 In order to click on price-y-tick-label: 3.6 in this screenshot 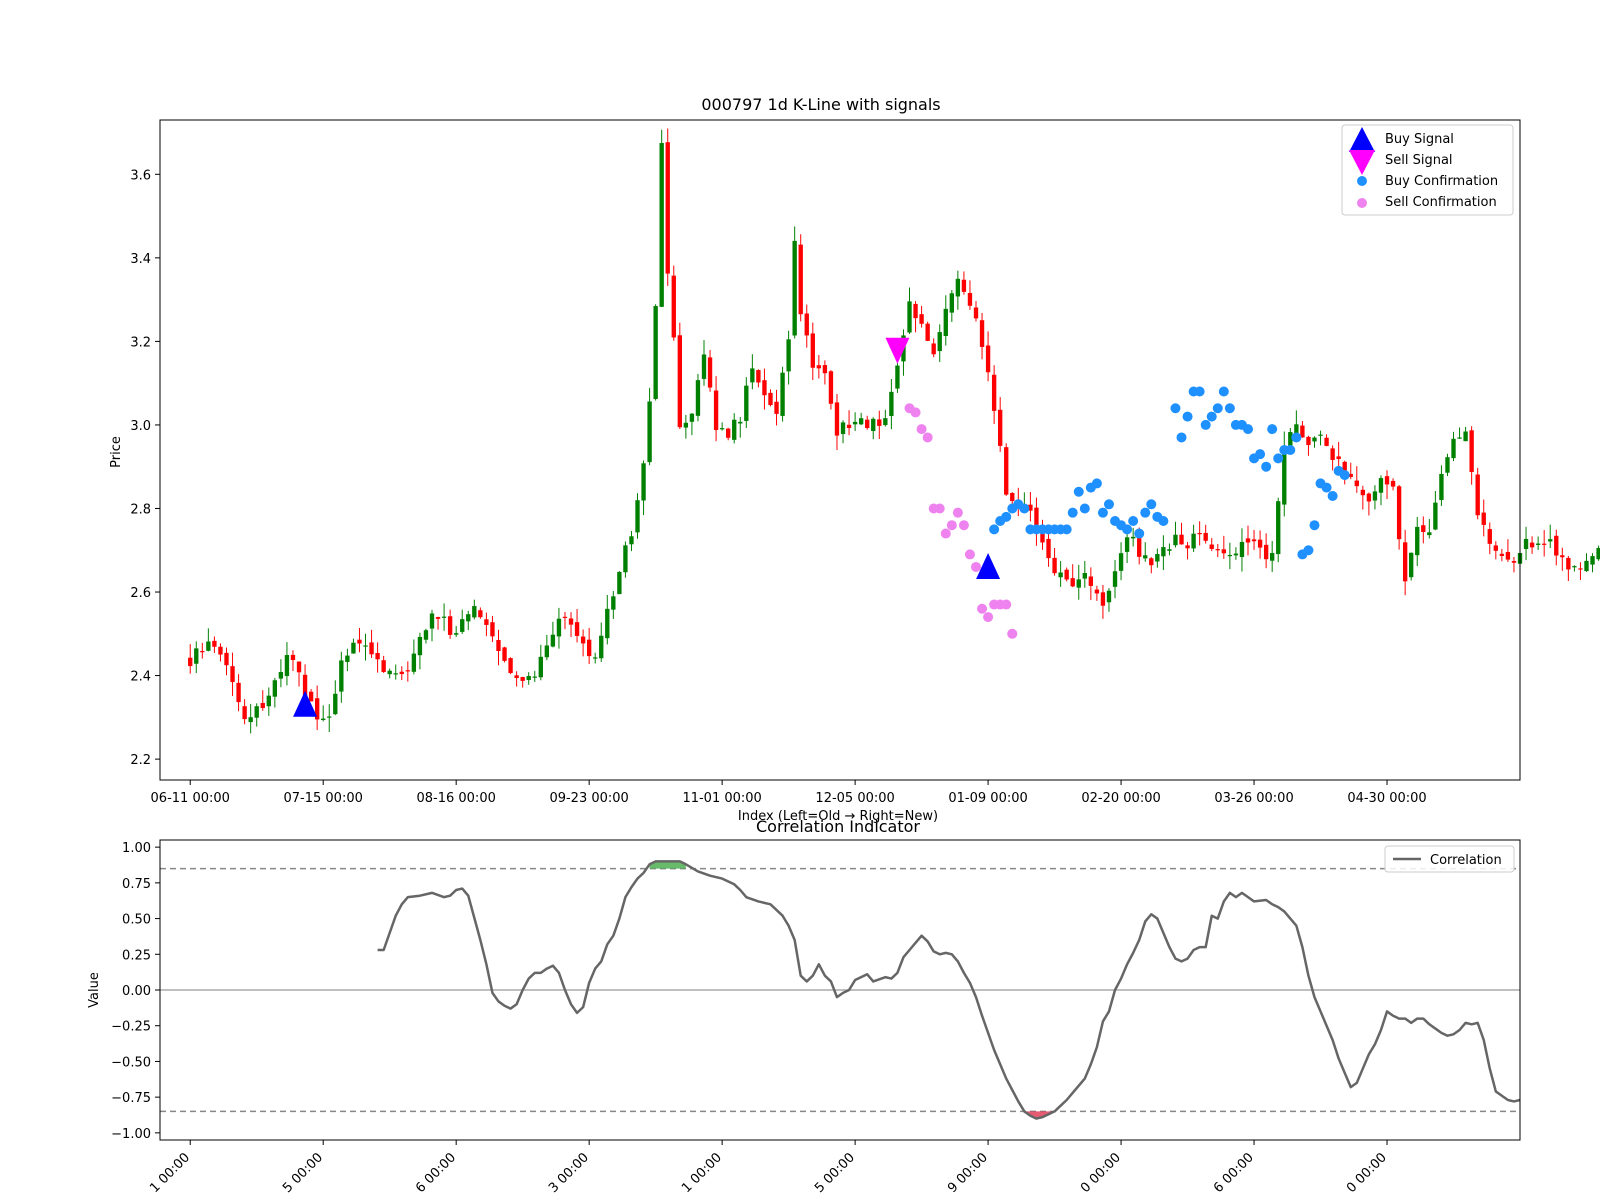, I will do `click(140, 175)`.